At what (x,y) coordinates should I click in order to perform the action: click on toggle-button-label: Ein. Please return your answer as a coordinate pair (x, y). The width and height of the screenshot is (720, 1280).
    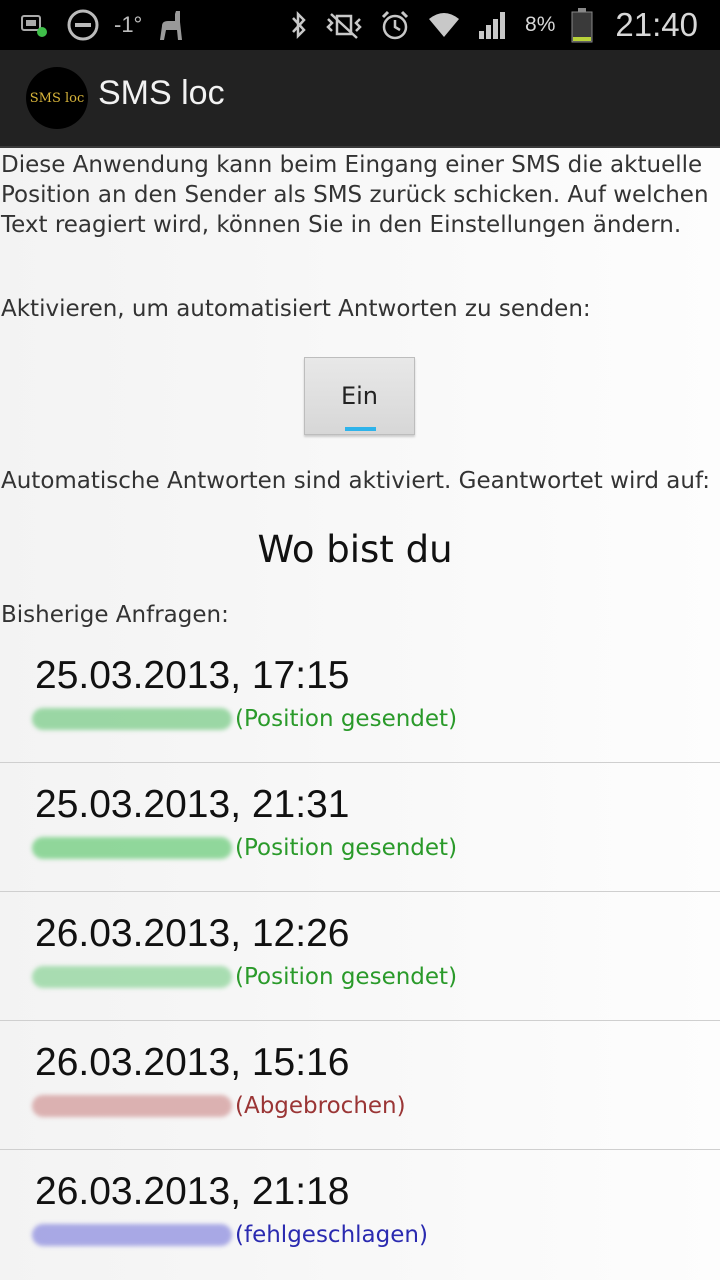
    Looking at the image, I should click on (359, 396).